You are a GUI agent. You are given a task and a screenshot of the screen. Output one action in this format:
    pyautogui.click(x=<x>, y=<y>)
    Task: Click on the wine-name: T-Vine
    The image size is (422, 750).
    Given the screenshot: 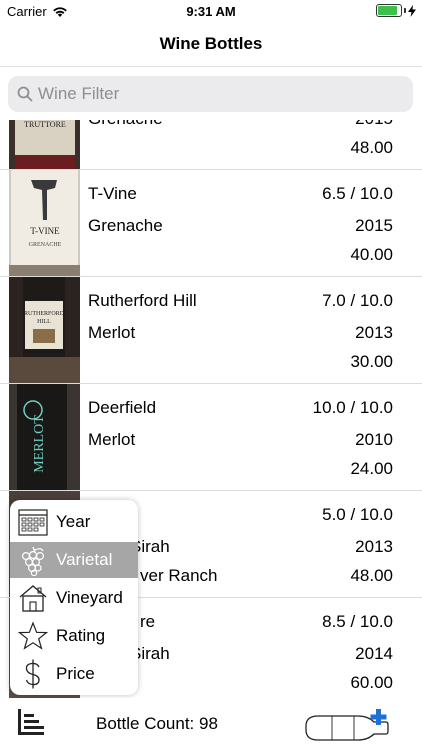 What is the action you would take?
    pyautogui.click(x=112, y=193)
    